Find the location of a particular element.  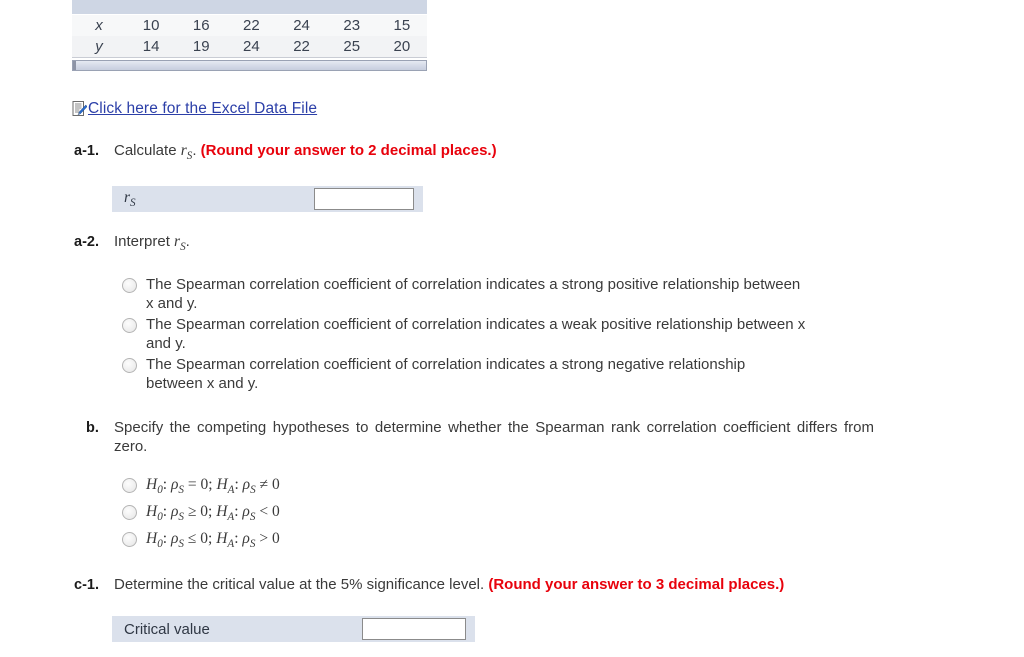

option-b-2-null-val: 0 is located at coordinates (204, 512).